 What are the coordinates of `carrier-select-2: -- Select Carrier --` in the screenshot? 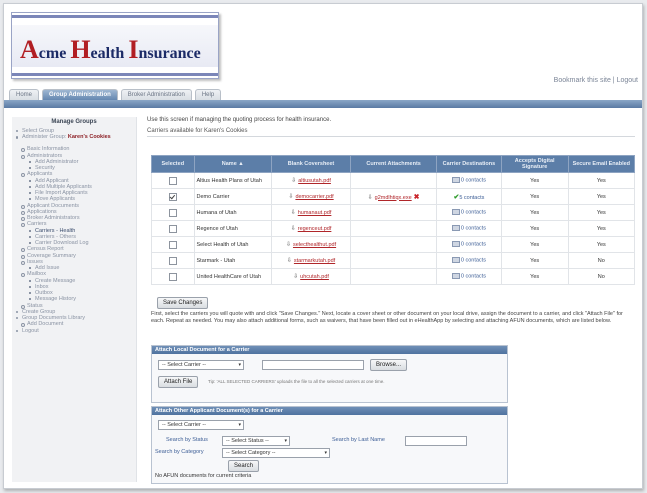 It's located at (201, 425).